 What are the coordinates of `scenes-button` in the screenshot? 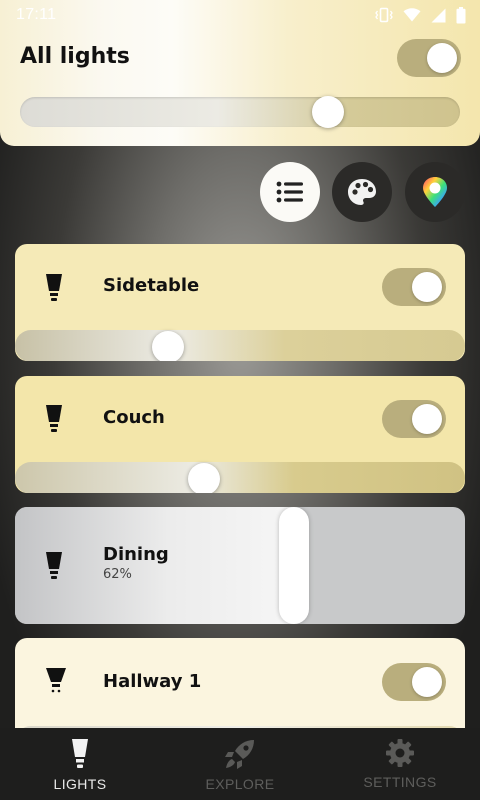 It's located at (362, 192).